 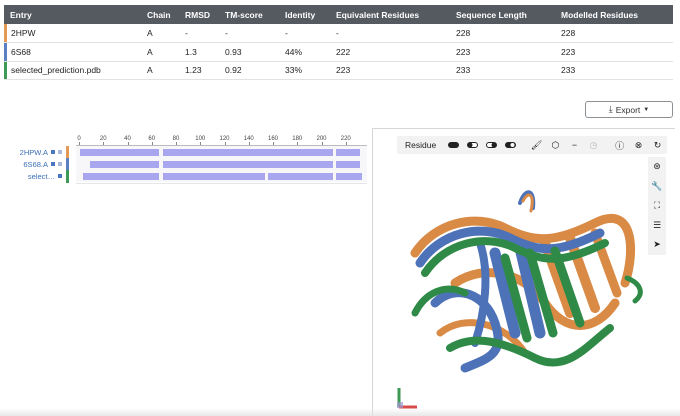 What do you see at coordinates (390, 14) in the screenshot?
I see `col-header-equivalent-residues: Equivalent Residues` at bounding box center [390, 14].